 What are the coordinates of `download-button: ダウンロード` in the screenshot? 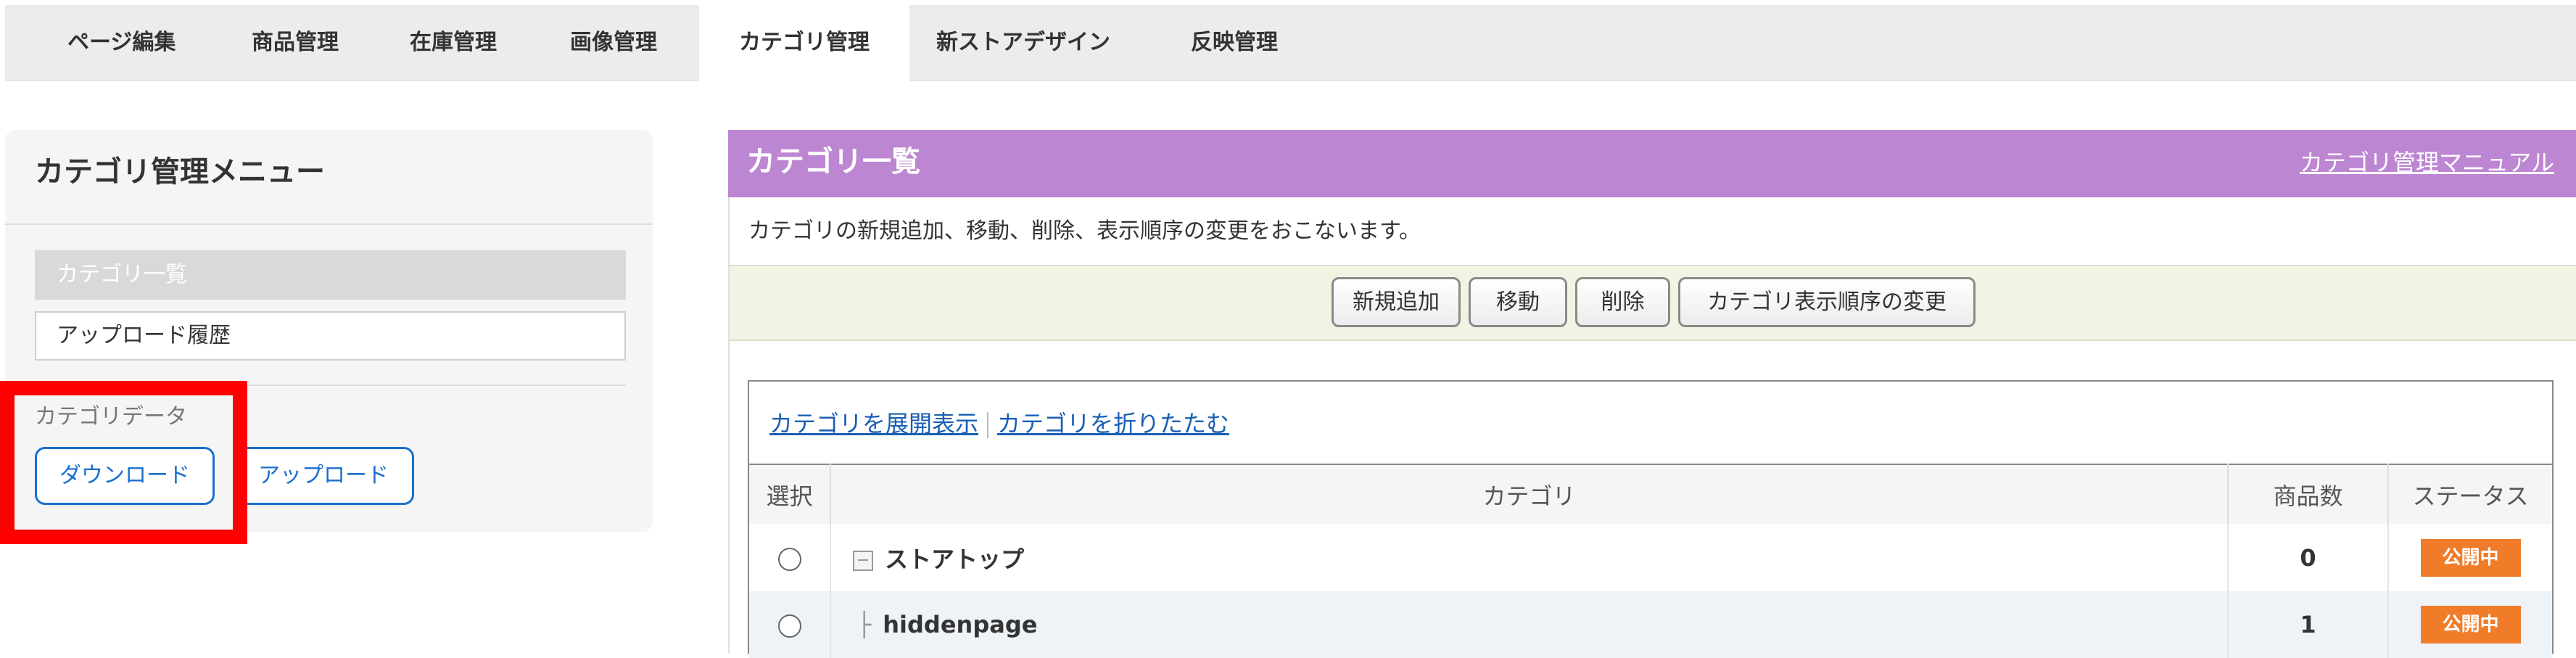 It's located at (125, 476).